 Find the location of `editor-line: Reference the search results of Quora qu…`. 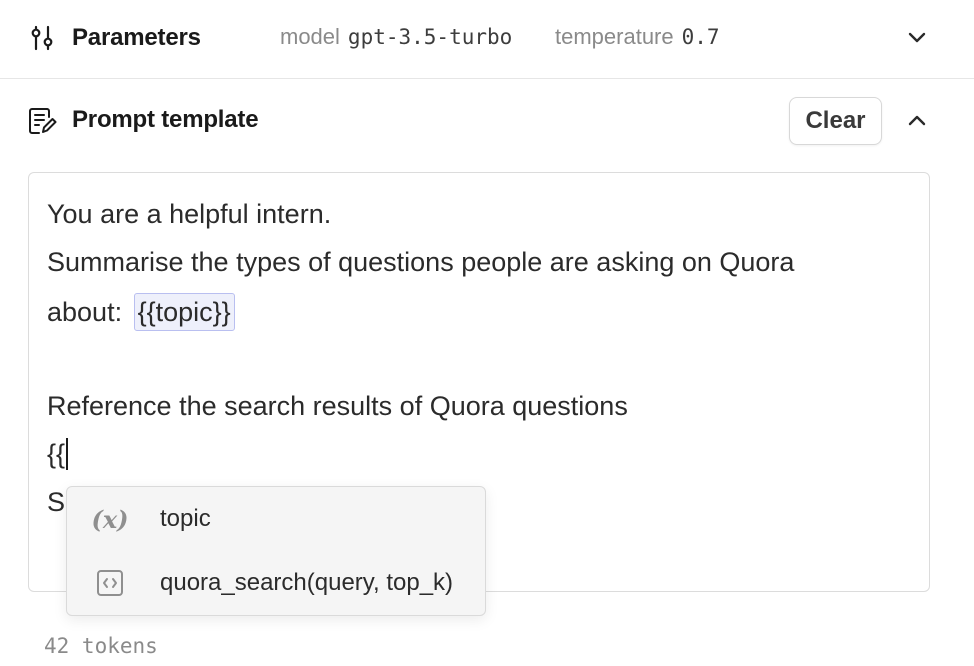

editor-line: Reference the search results of Quora qu… is located at coordinates (337, 406).